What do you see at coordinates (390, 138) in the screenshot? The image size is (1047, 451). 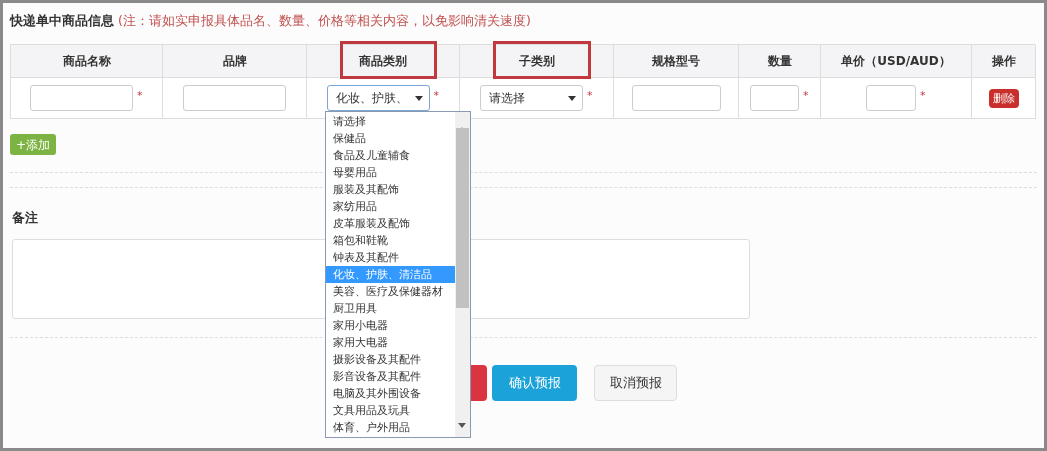 I see `dropdown-option: 保健品` at bounding box center [390, 138].